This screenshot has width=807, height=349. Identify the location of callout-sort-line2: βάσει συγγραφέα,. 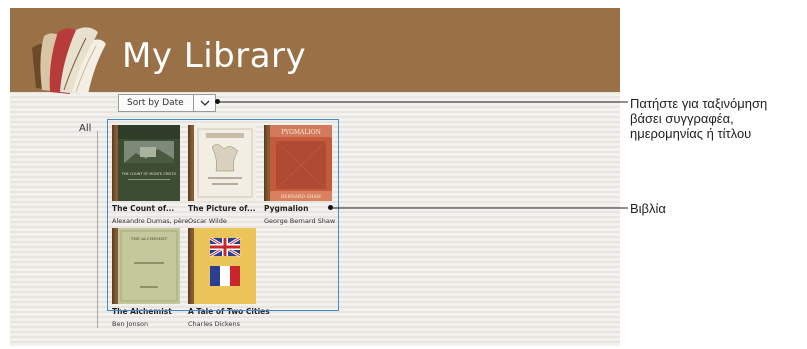
(682, 118).